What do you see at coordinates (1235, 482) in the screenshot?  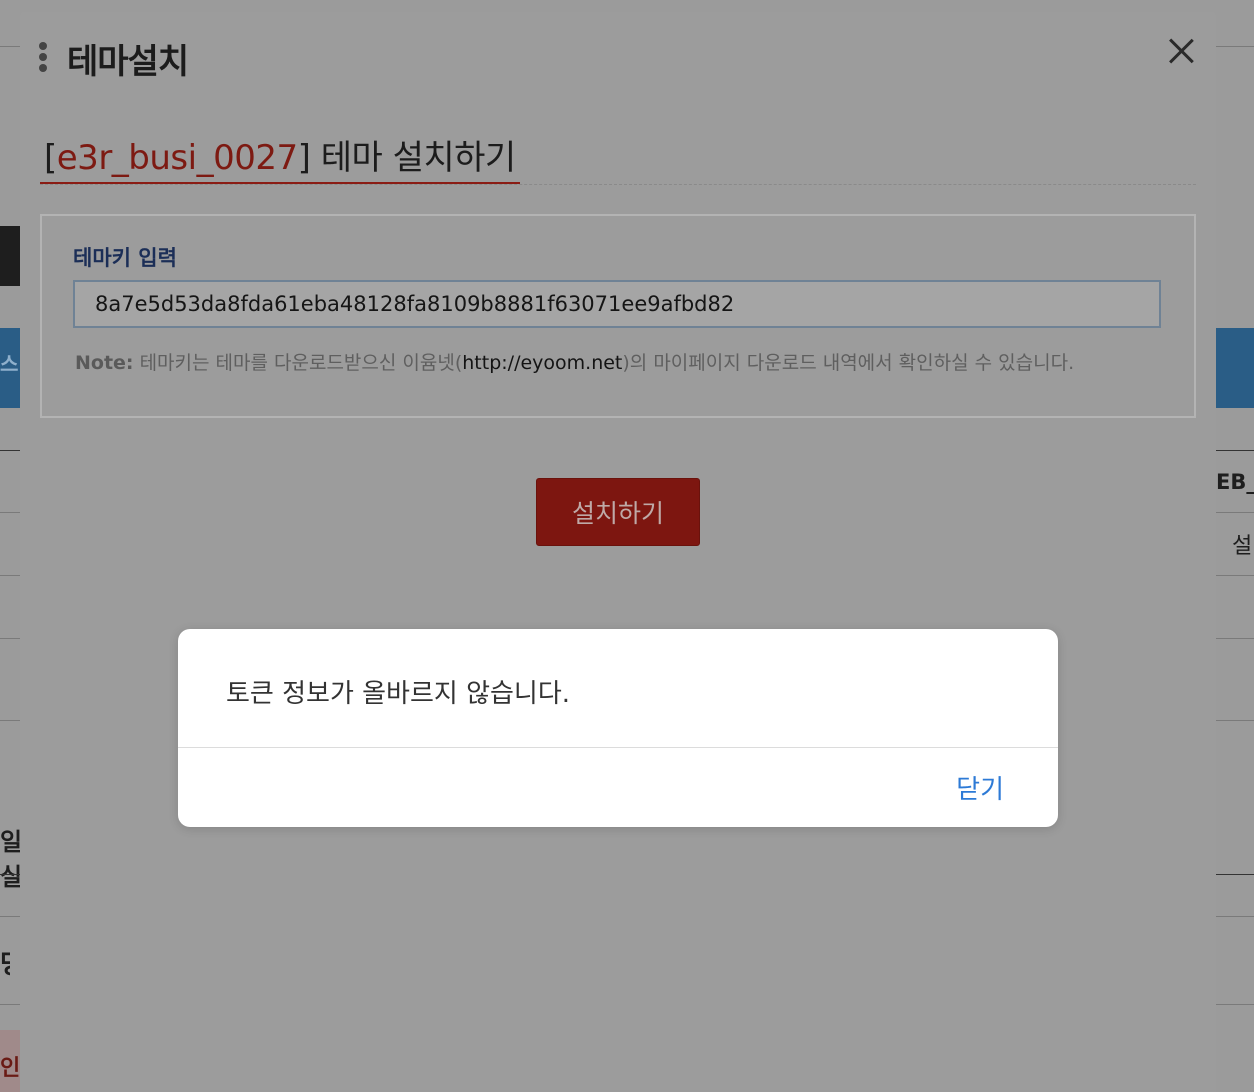 I see `bg-column-header: EB_` at bounding box center [1235, 482].